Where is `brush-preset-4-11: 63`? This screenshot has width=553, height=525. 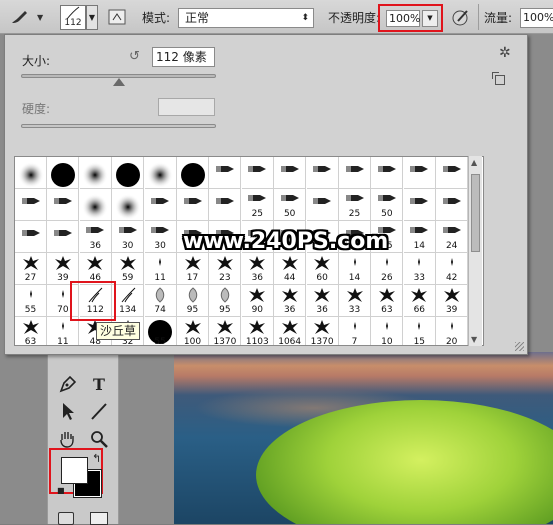 brush-preset-4-11: 63 is located at coordinates (387, 301).